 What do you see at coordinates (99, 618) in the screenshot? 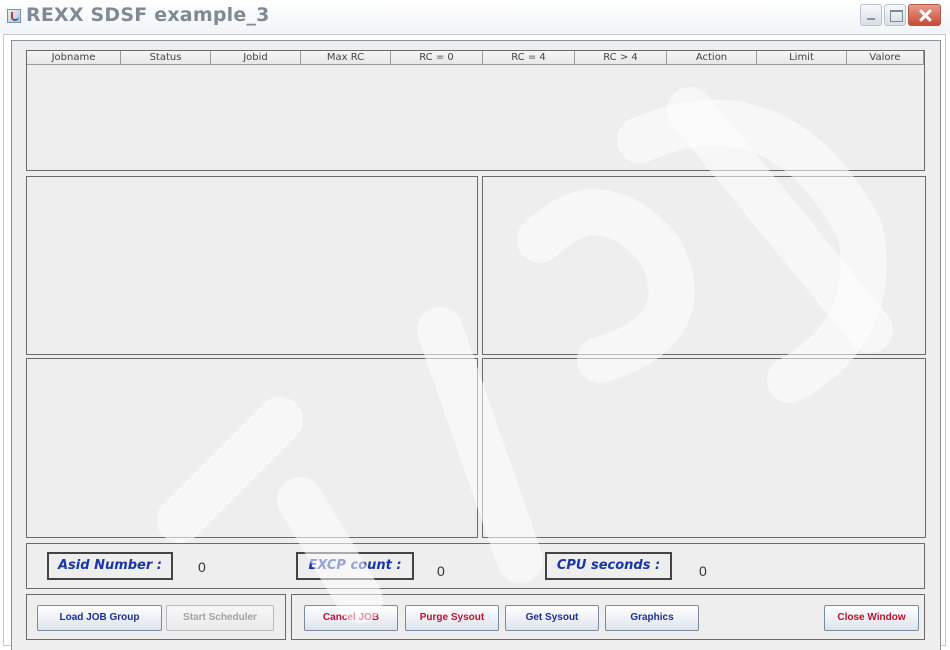
I see `load-job-group-button: Load JOB Group` at bounding box center [99, 618].